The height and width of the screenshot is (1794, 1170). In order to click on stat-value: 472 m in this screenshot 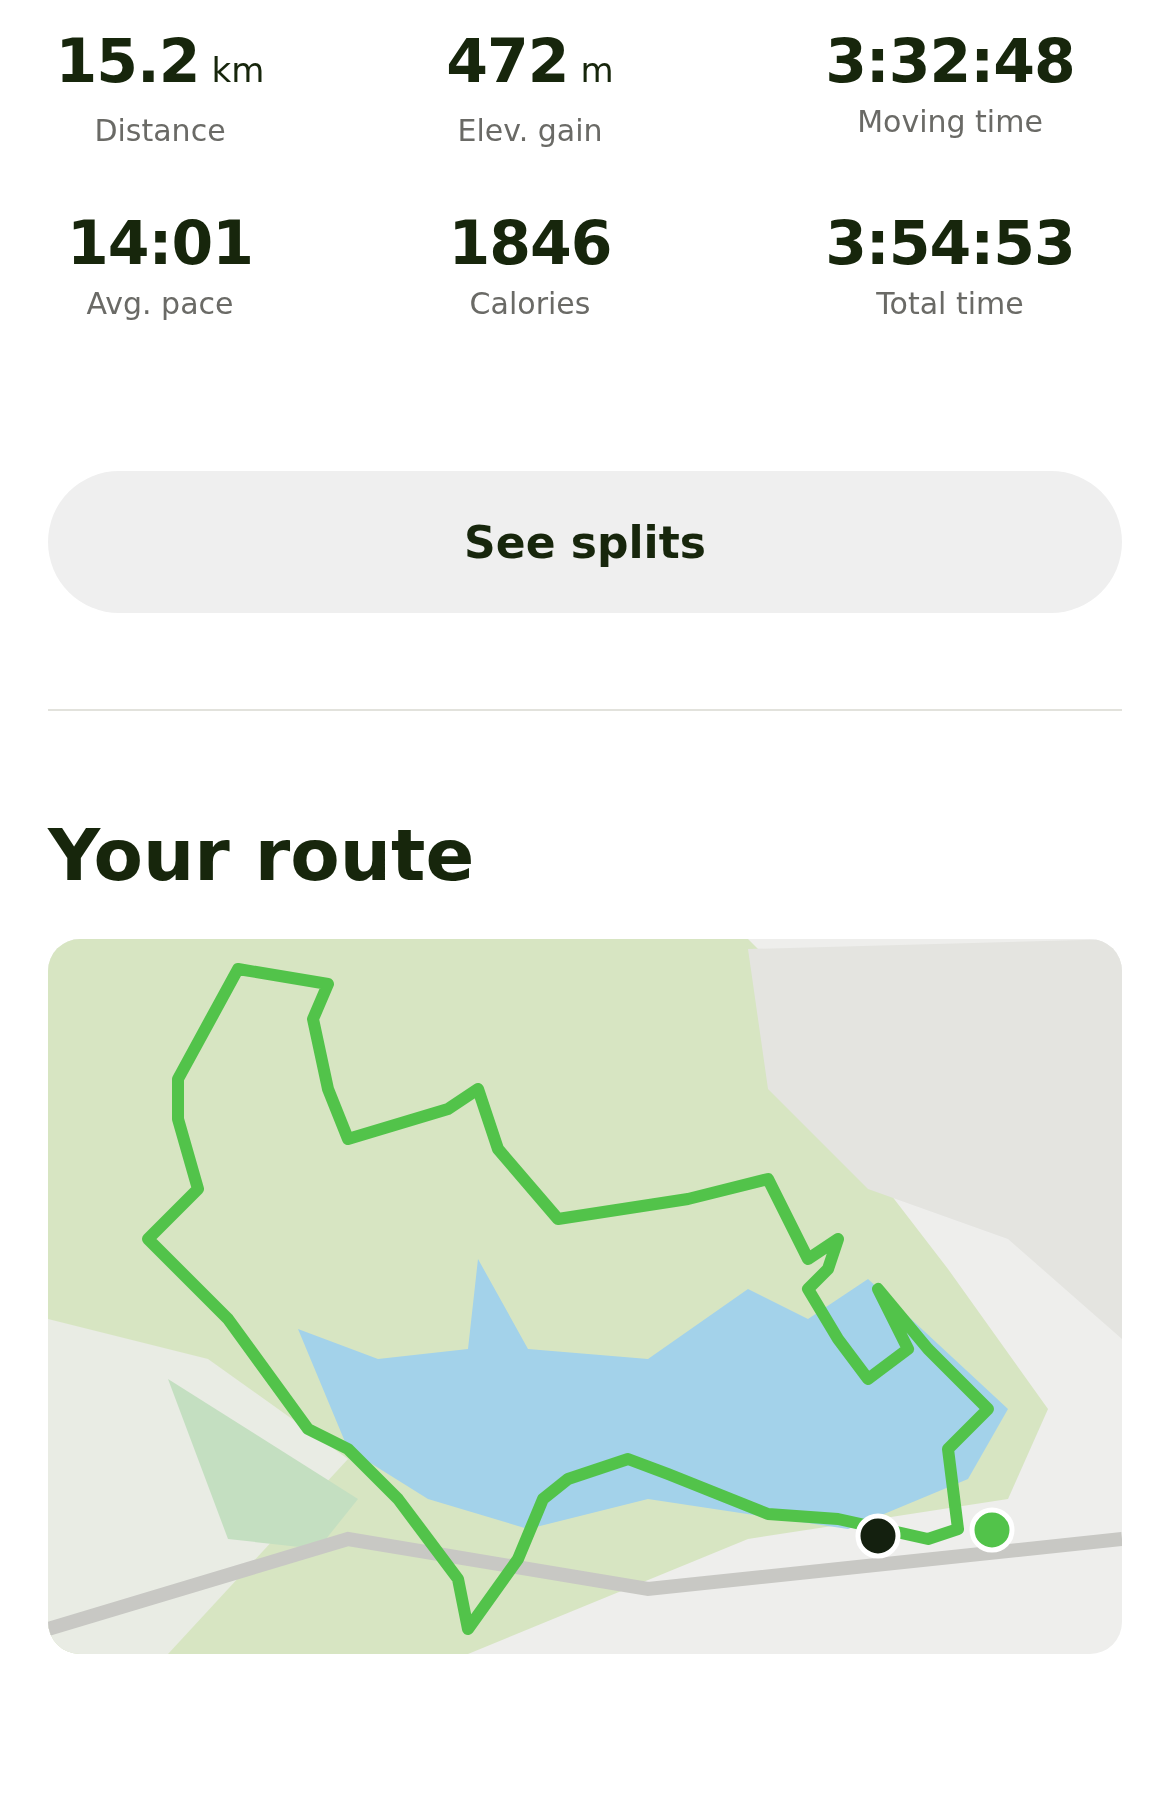, I will do `click(530, 61)`.